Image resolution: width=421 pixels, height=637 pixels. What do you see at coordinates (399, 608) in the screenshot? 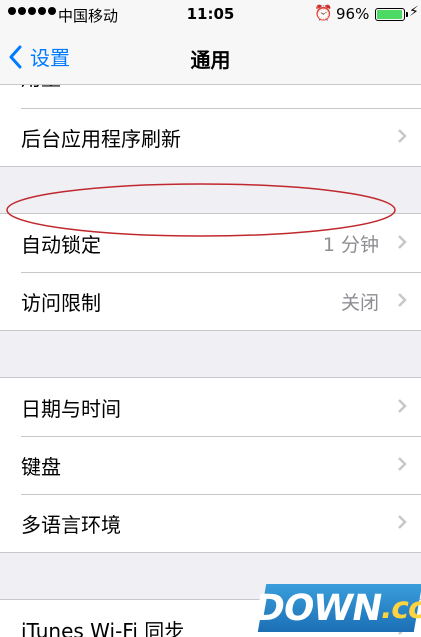
I see `watermark-suffix: .cc` at bounding box center [399, 608].